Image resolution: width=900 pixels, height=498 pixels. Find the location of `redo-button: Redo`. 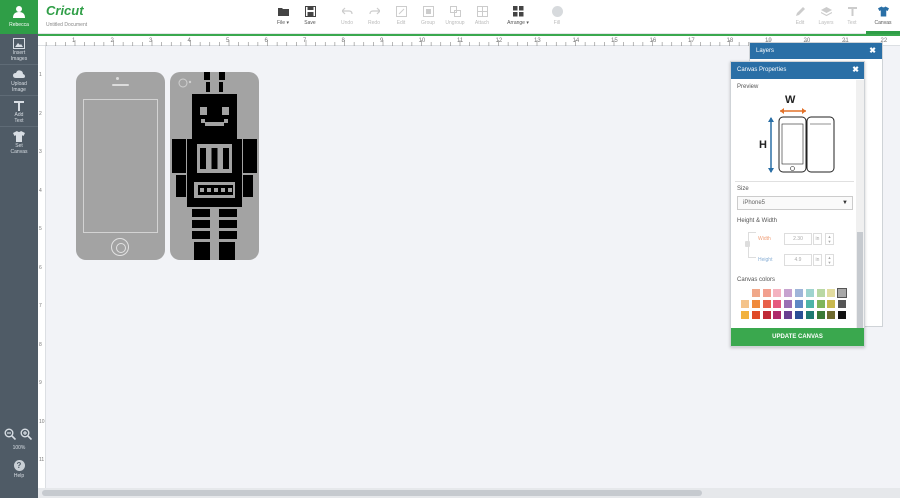

redo-button: Redo is located at coordinates (374, 16).